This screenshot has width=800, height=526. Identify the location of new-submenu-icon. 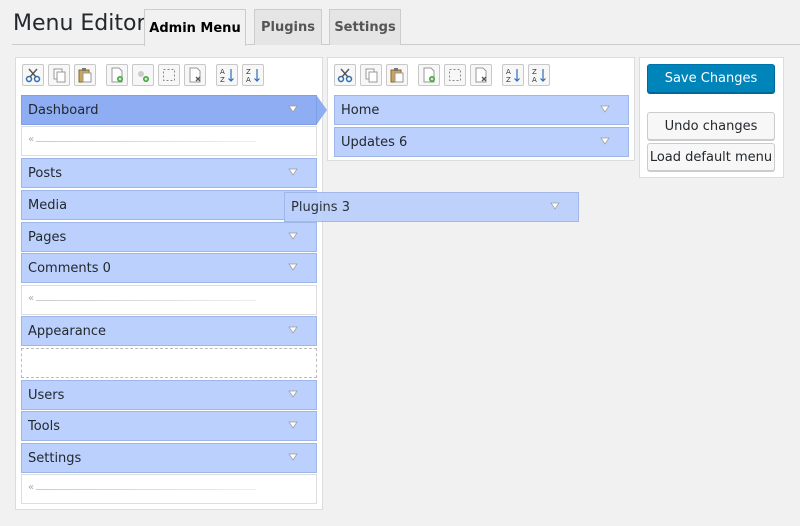
(143, 75).